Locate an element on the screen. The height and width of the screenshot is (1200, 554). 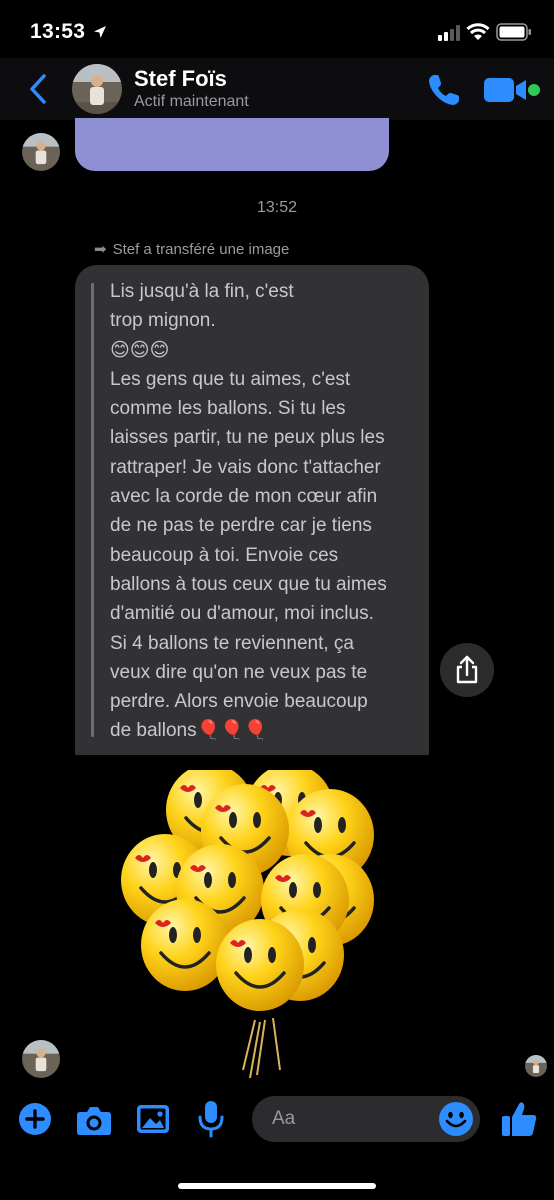
message-input: Aa is located at coordinates (366, 1119).